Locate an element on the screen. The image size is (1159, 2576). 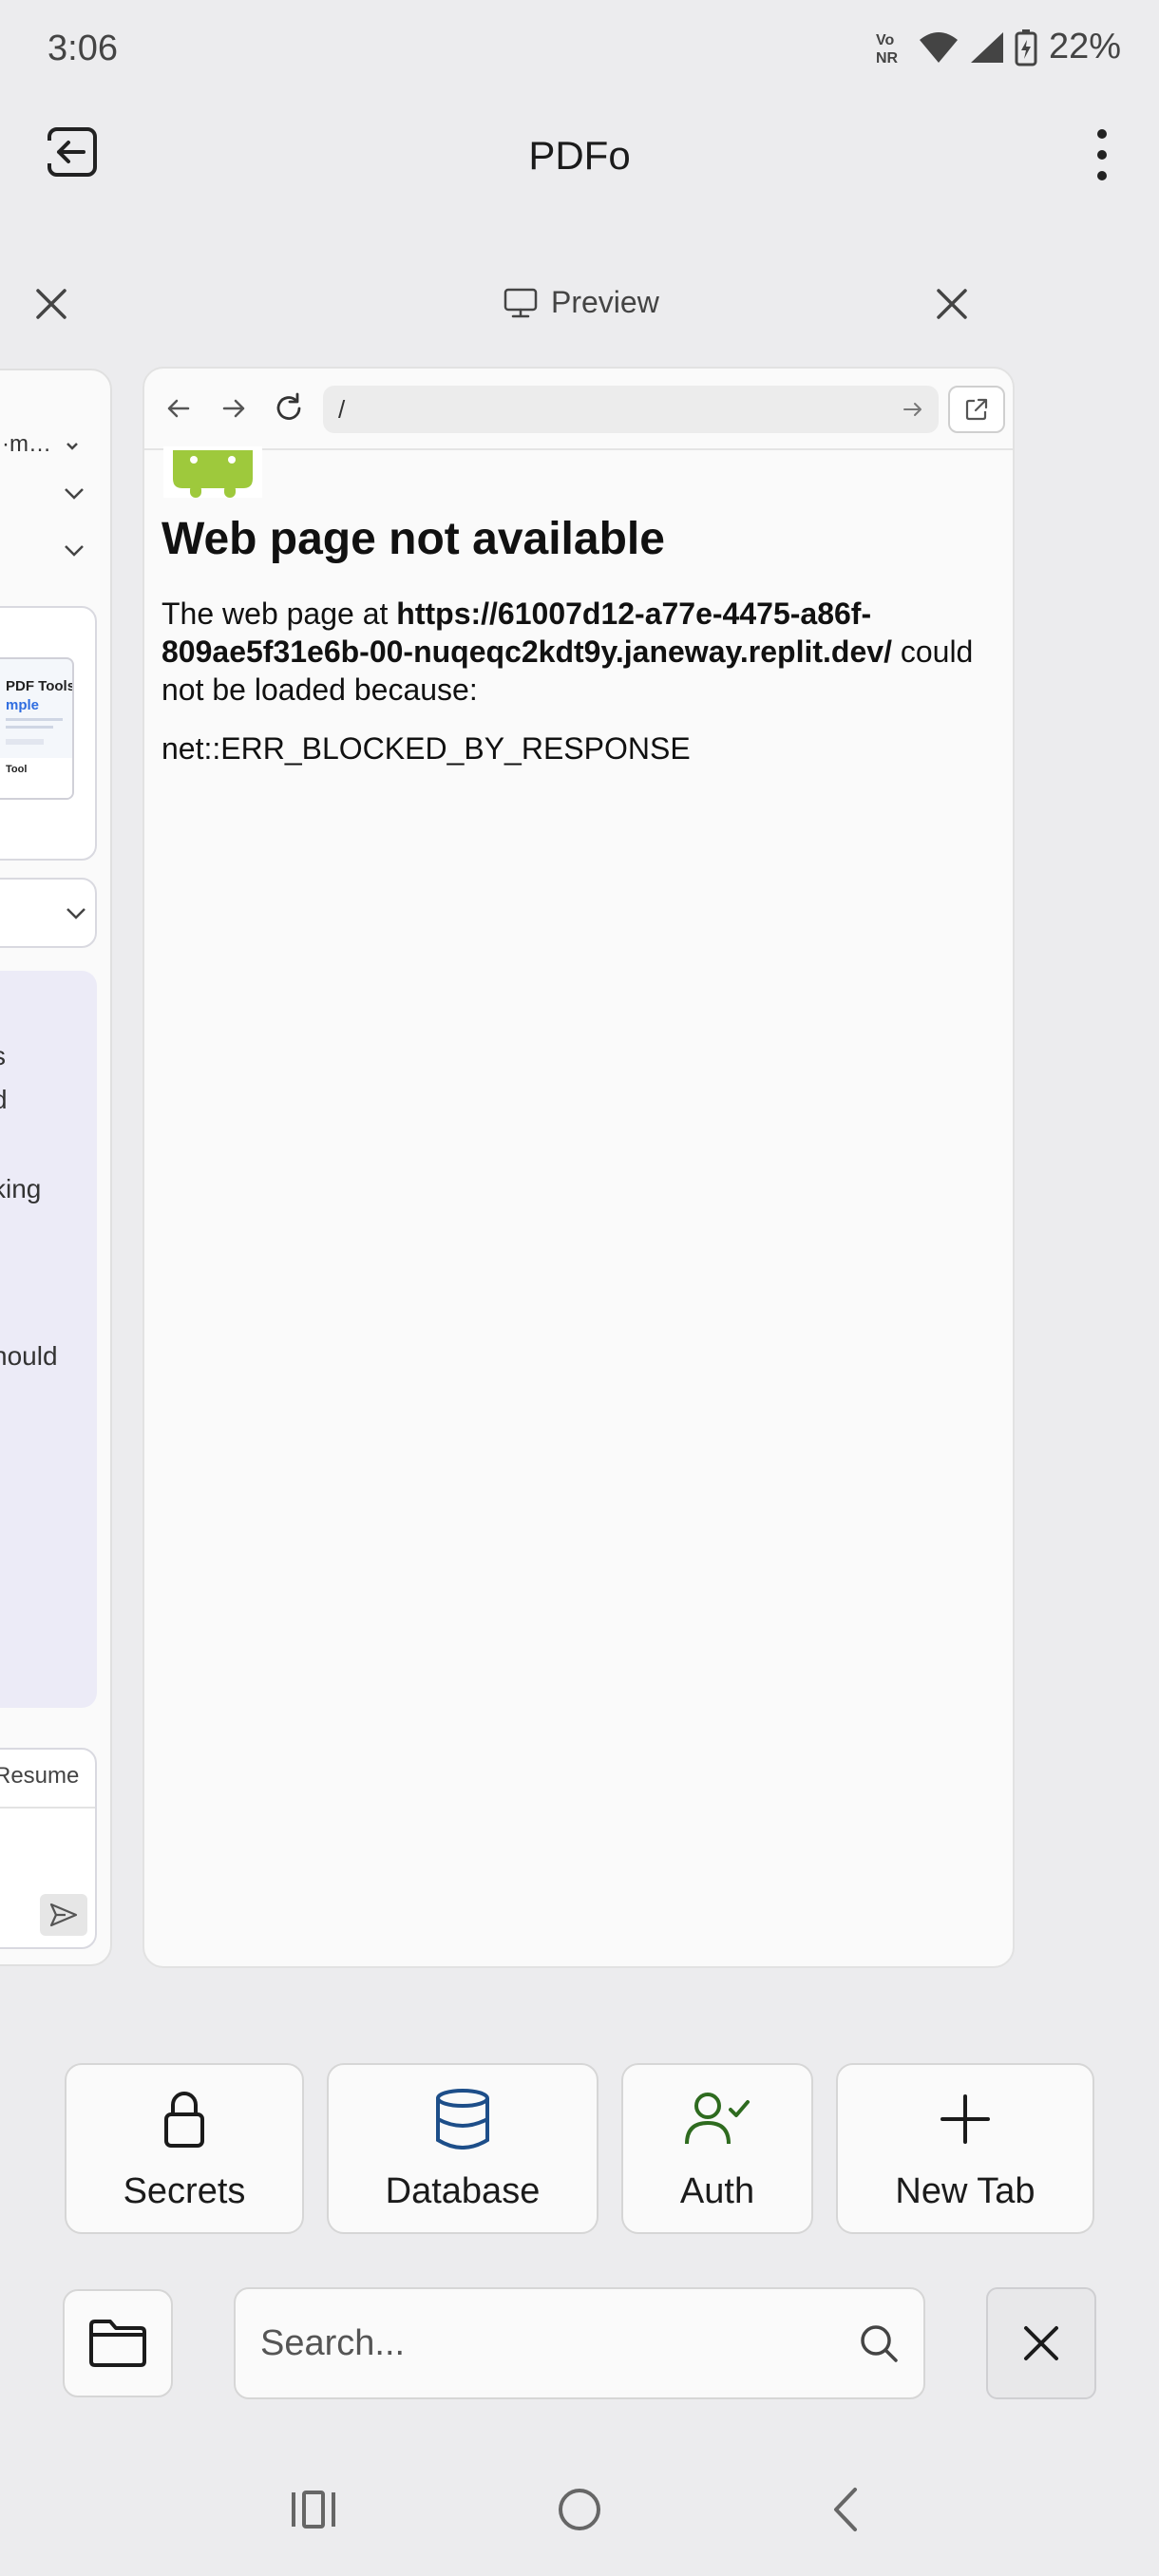
secrets-button: Secrets is located at coordinates (184, 2148).